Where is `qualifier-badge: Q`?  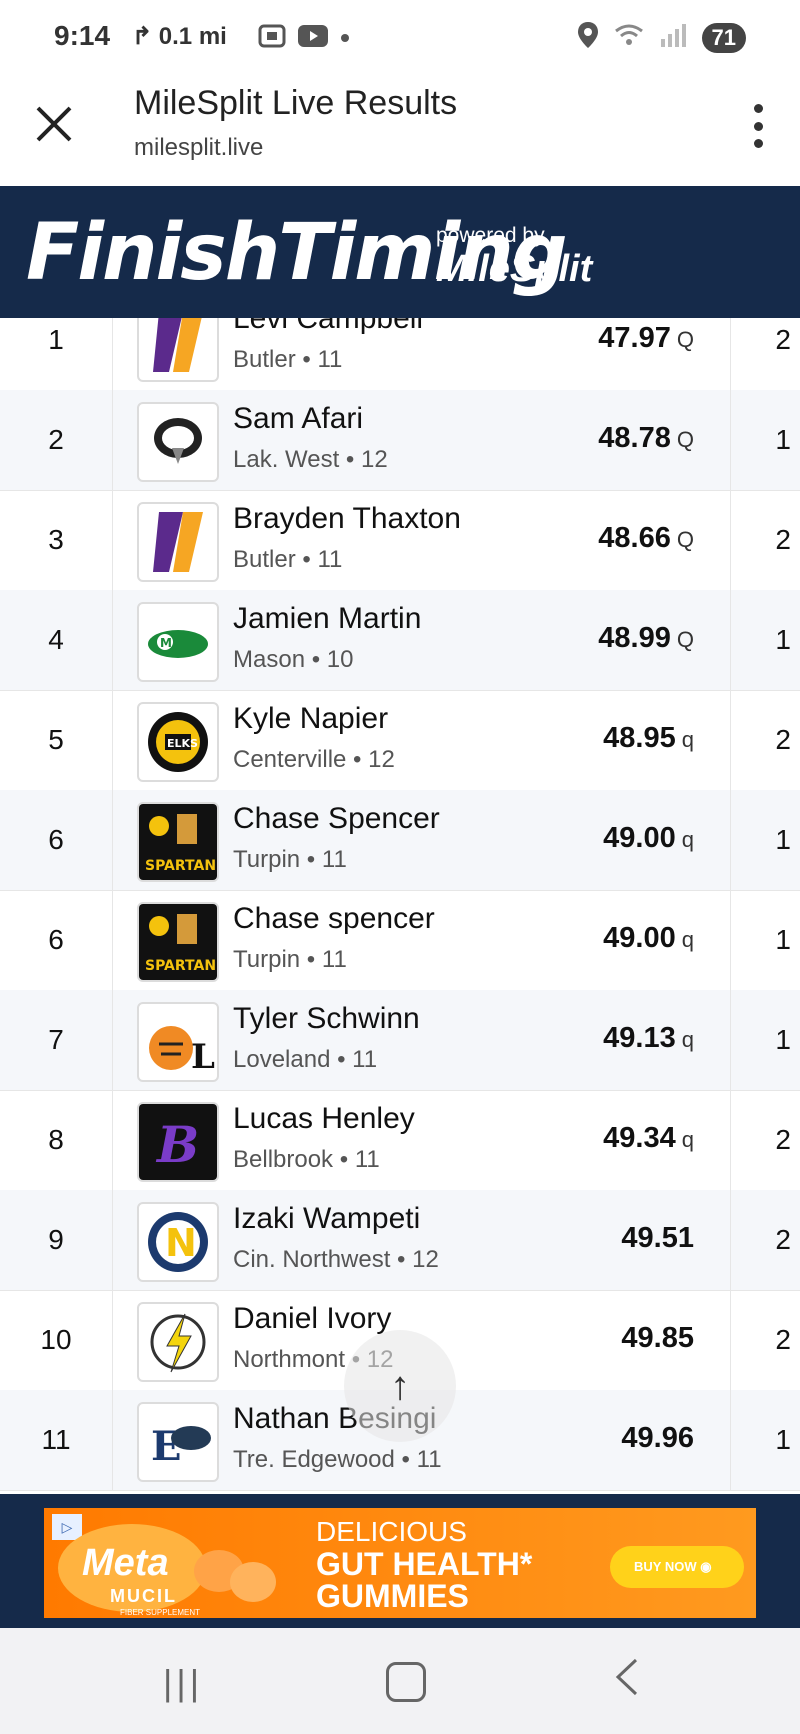
qualifier-badge: Q is located at coordinates (685, 439).